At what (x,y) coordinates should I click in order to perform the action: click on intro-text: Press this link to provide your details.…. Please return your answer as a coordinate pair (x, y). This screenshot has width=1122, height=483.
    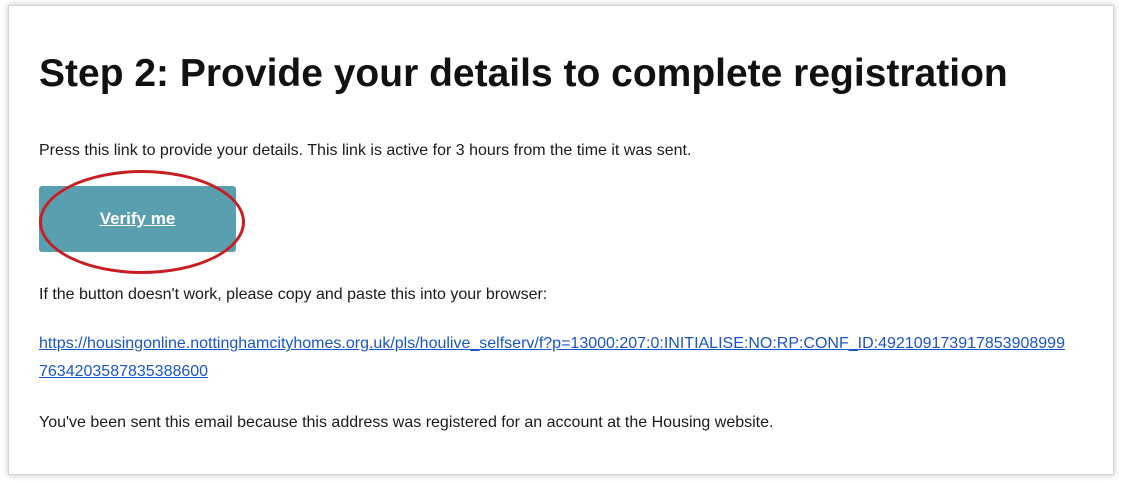
    Looking at the image, I should click on (365, 150).